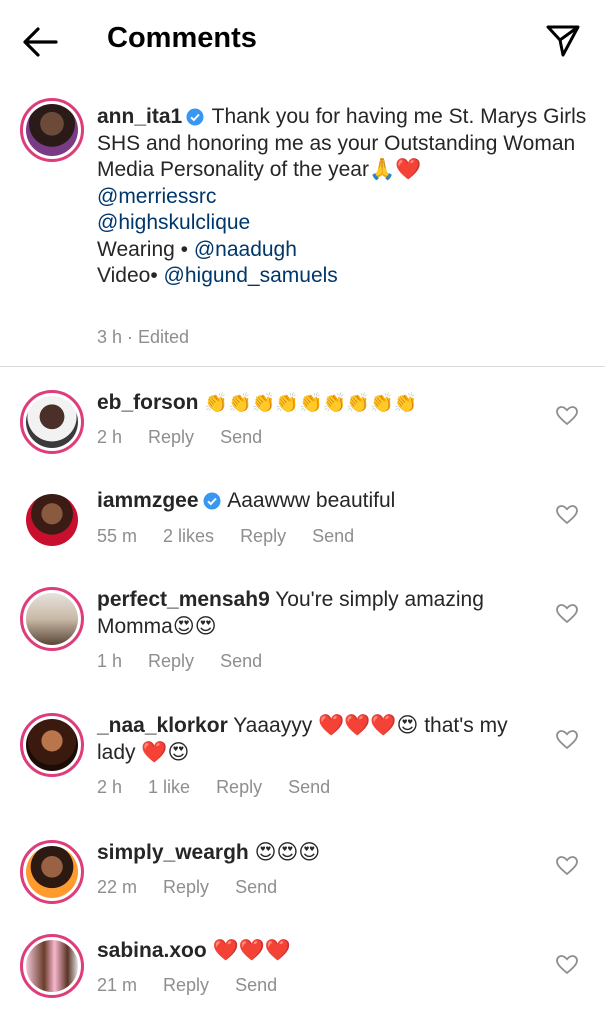 Image resolution: width=605 pixels, height=1024 pixels. What do you see at coordinates (143, 337) in the screenshot?
I see `caption-time: 3 h · Edited` at bounding box center [143, 337].